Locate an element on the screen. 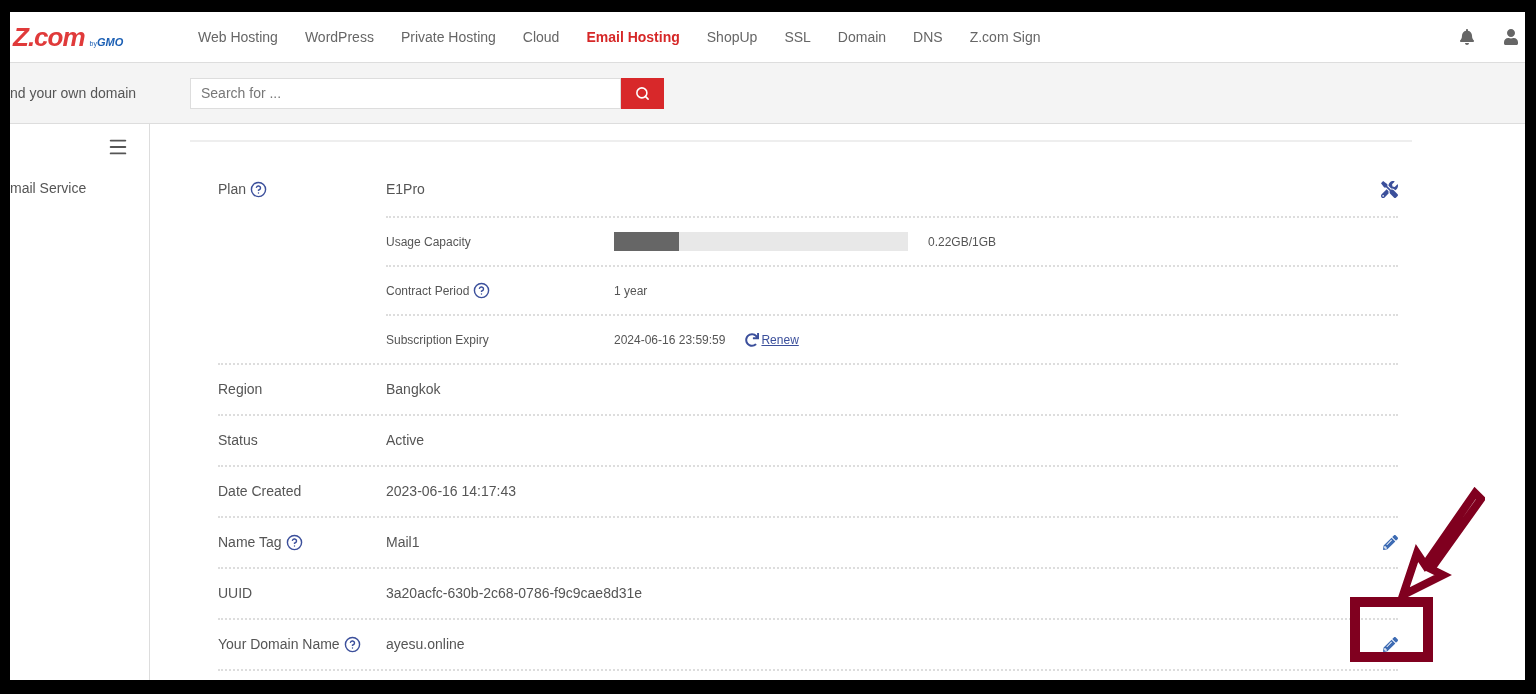 The image size is (1536, 694). nav-link: DNS is located at coordinates (928, 37).